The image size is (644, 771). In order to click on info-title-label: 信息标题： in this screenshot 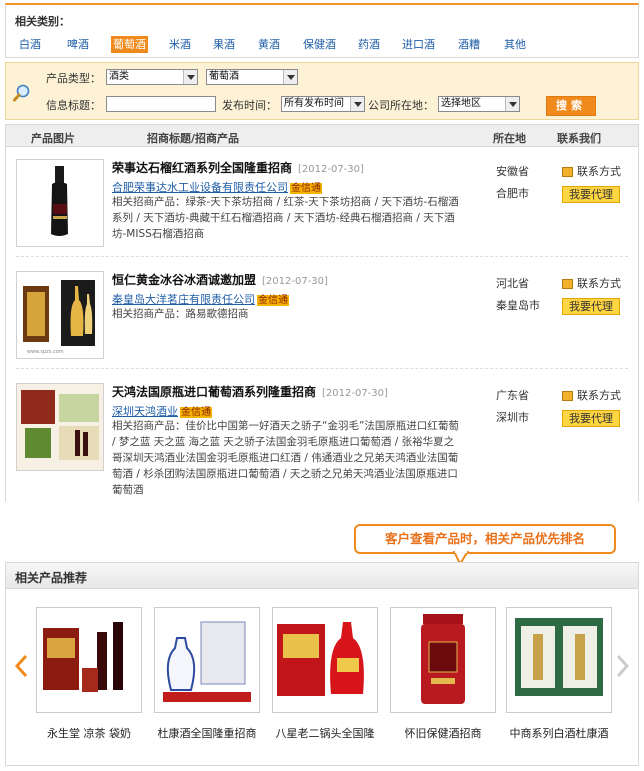, I will do `click(73, 105)`.